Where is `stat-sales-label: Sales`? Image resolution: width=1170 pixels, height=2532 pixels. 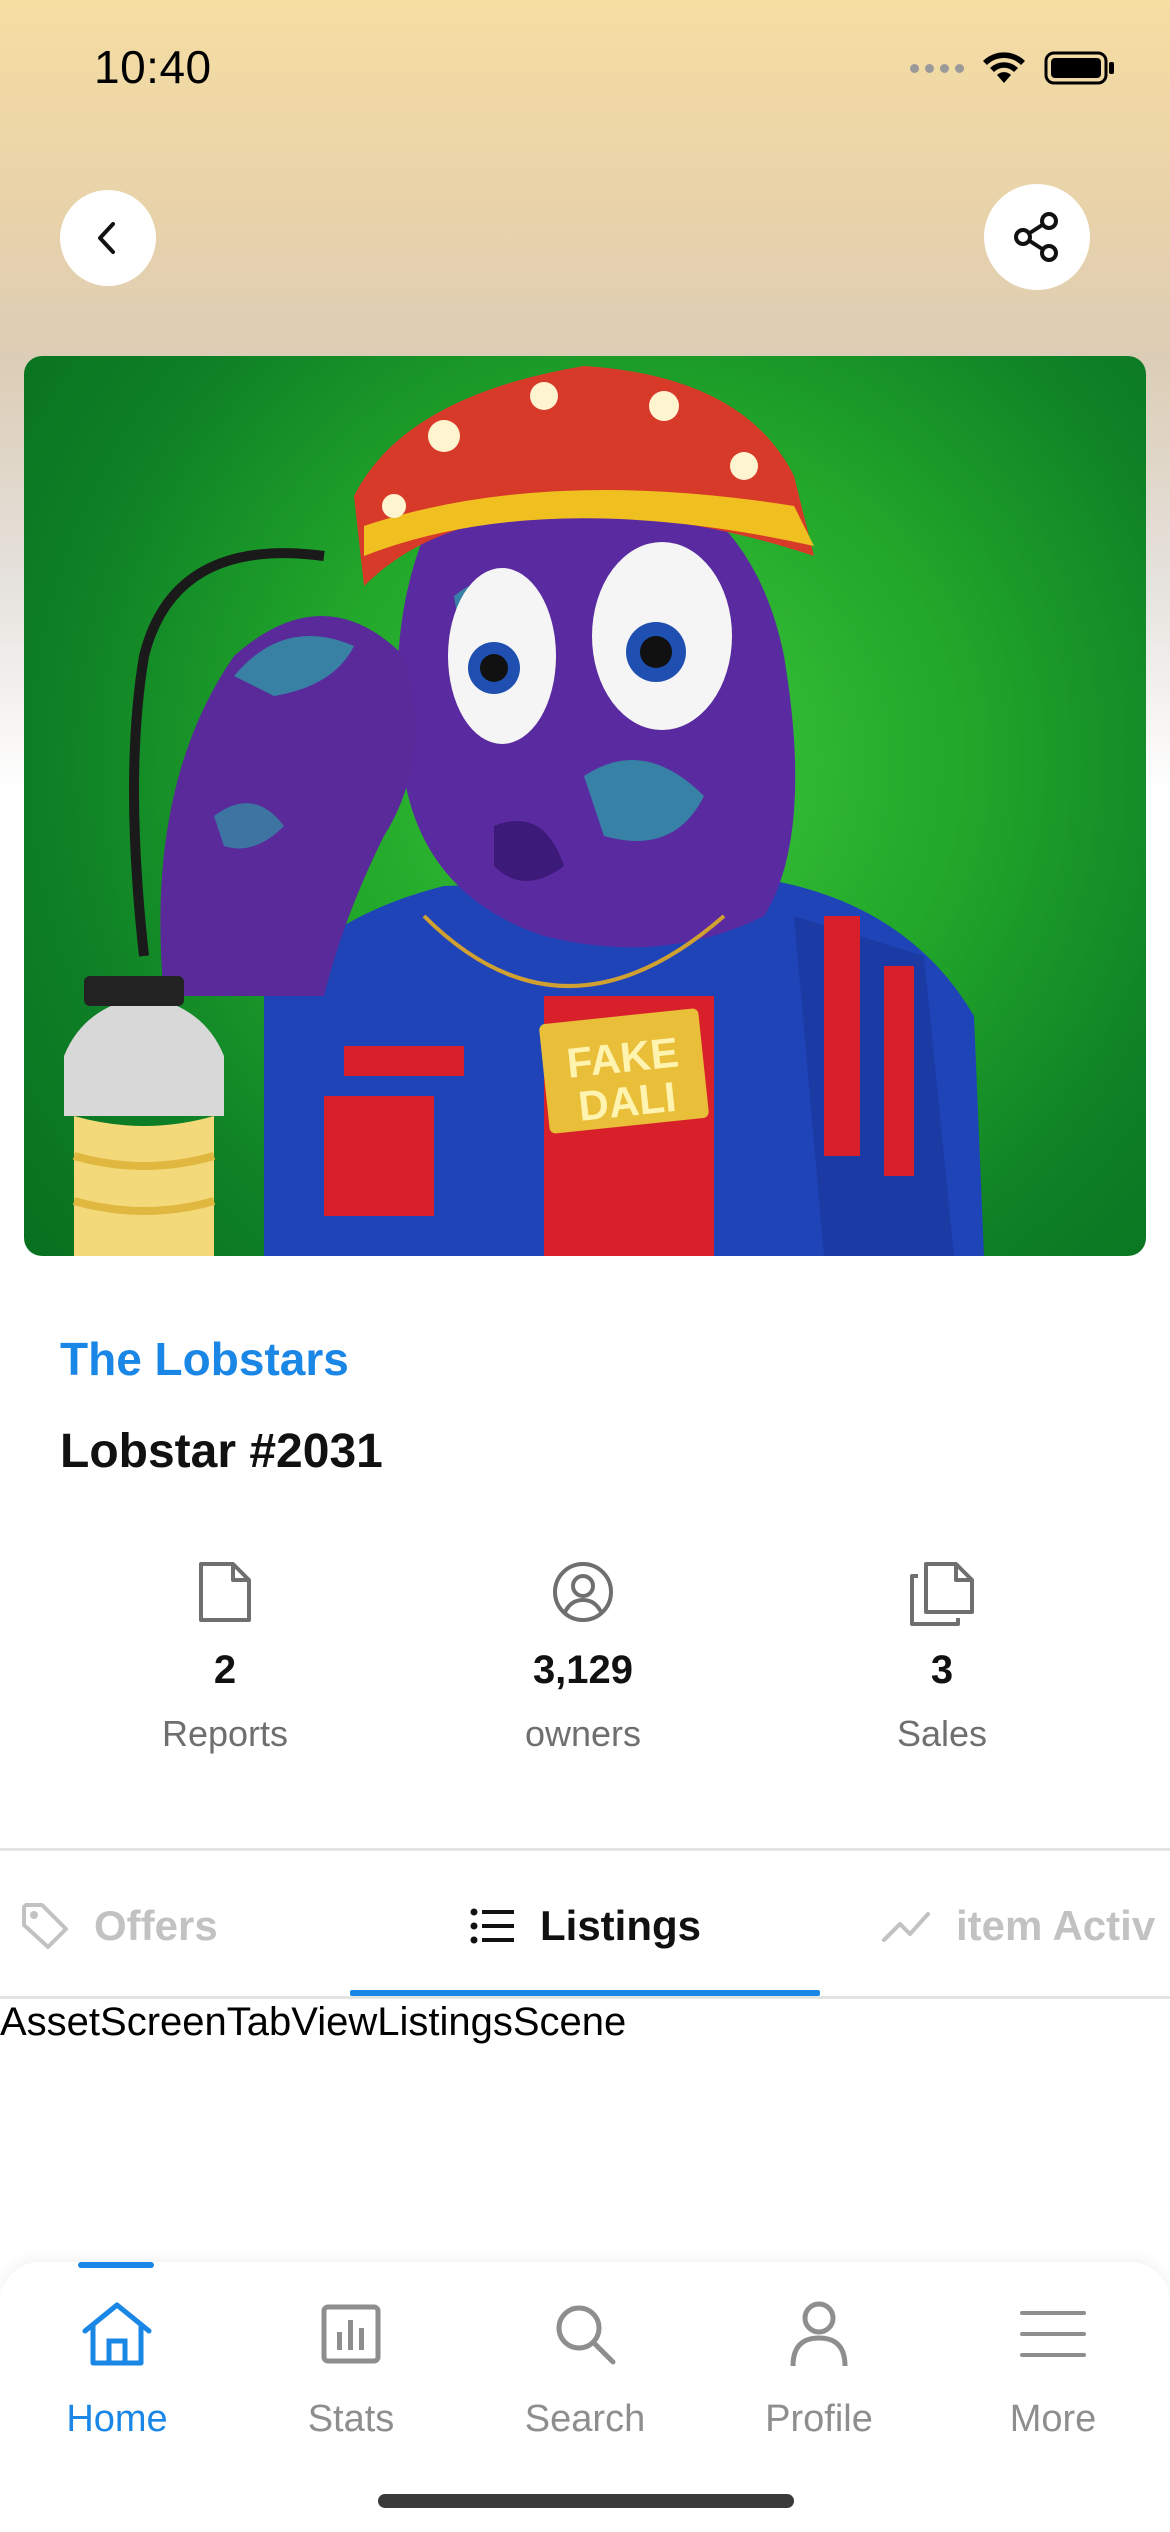 stat-sales-label: Sales is located at coordinates (942, 1733).